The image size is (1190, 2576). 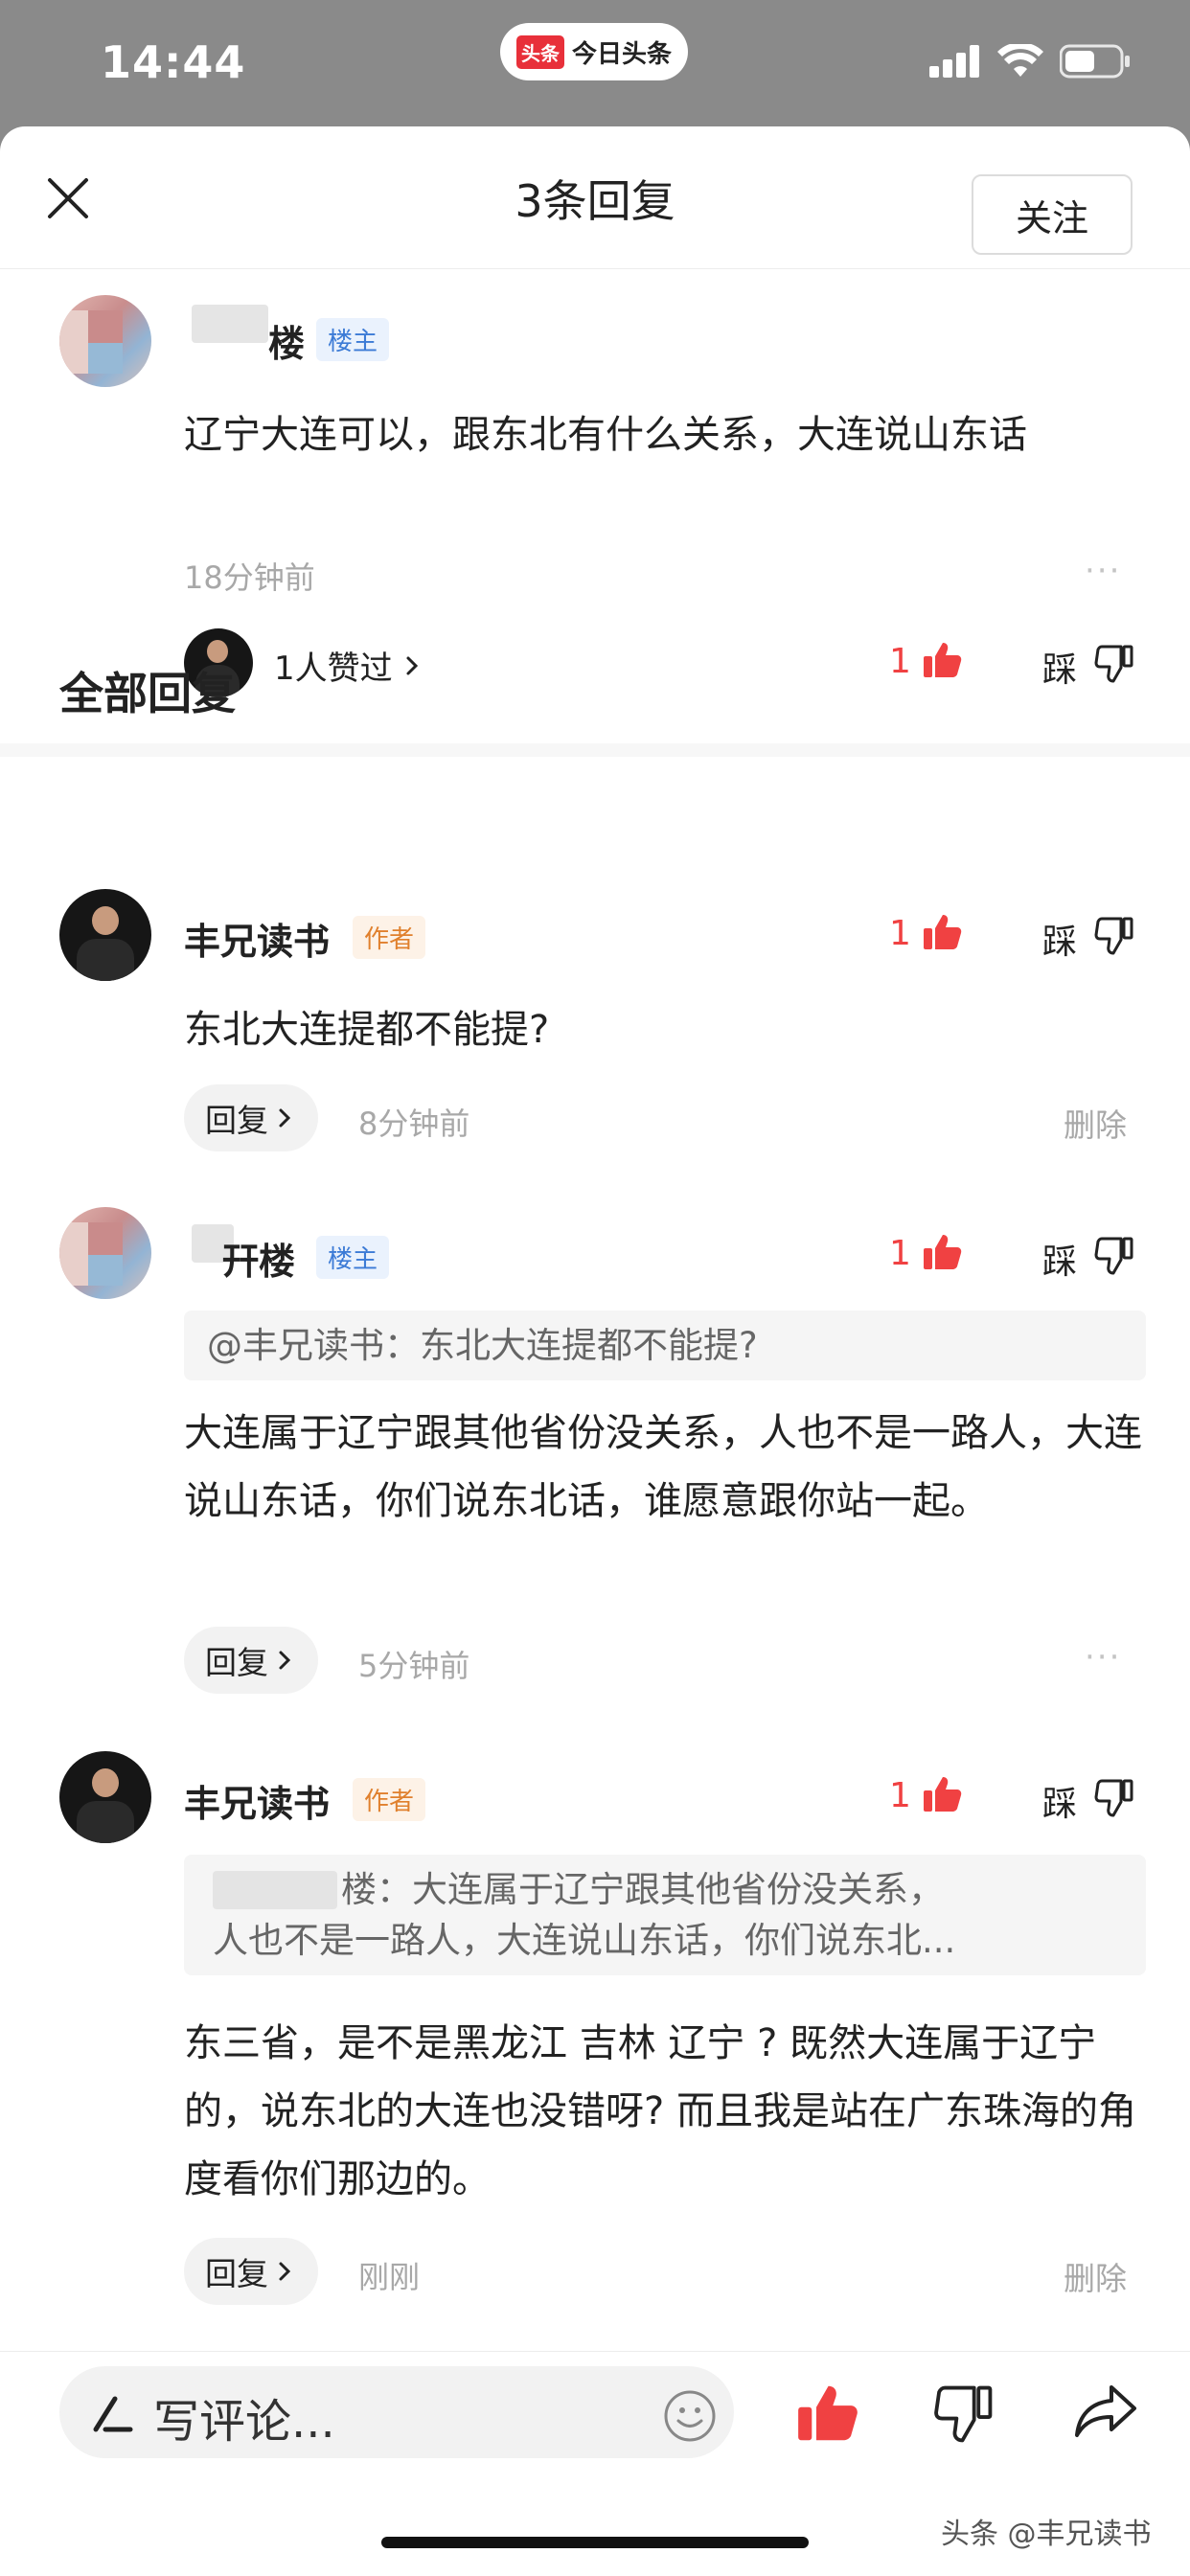 I want to click on section-divider, so click(x=595, y=750).